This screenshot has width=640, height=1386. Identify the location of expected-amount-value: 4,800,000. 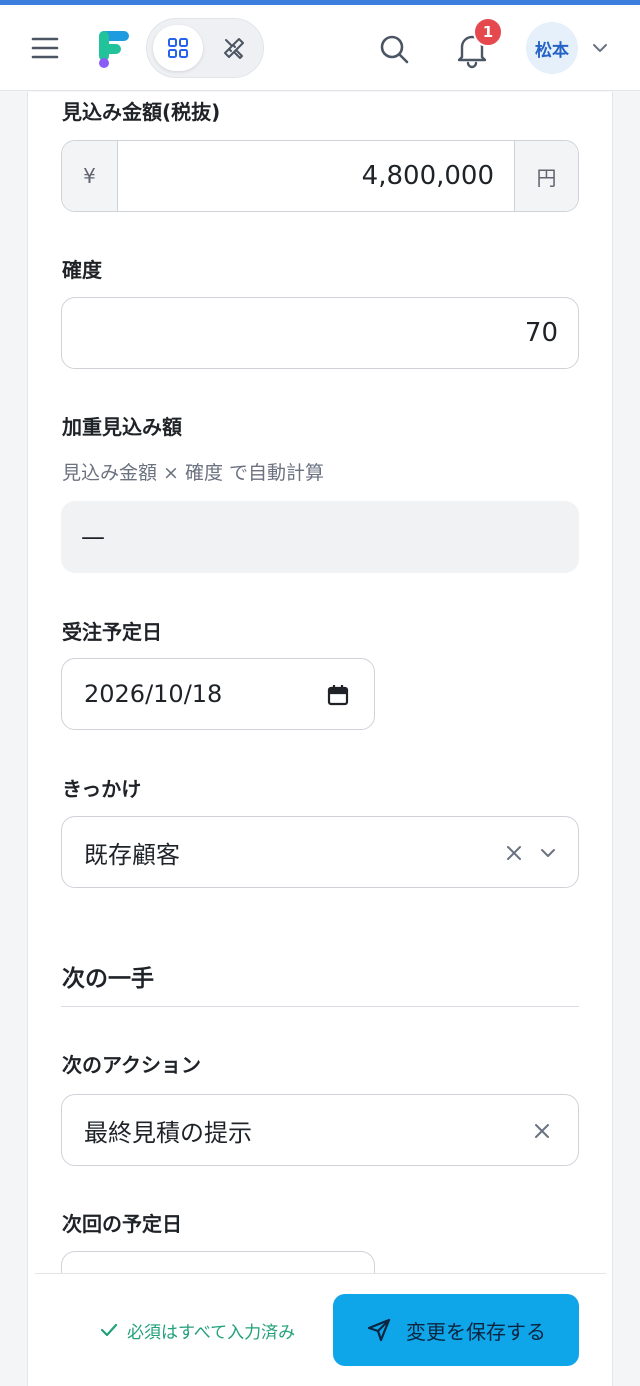
(427, 176).